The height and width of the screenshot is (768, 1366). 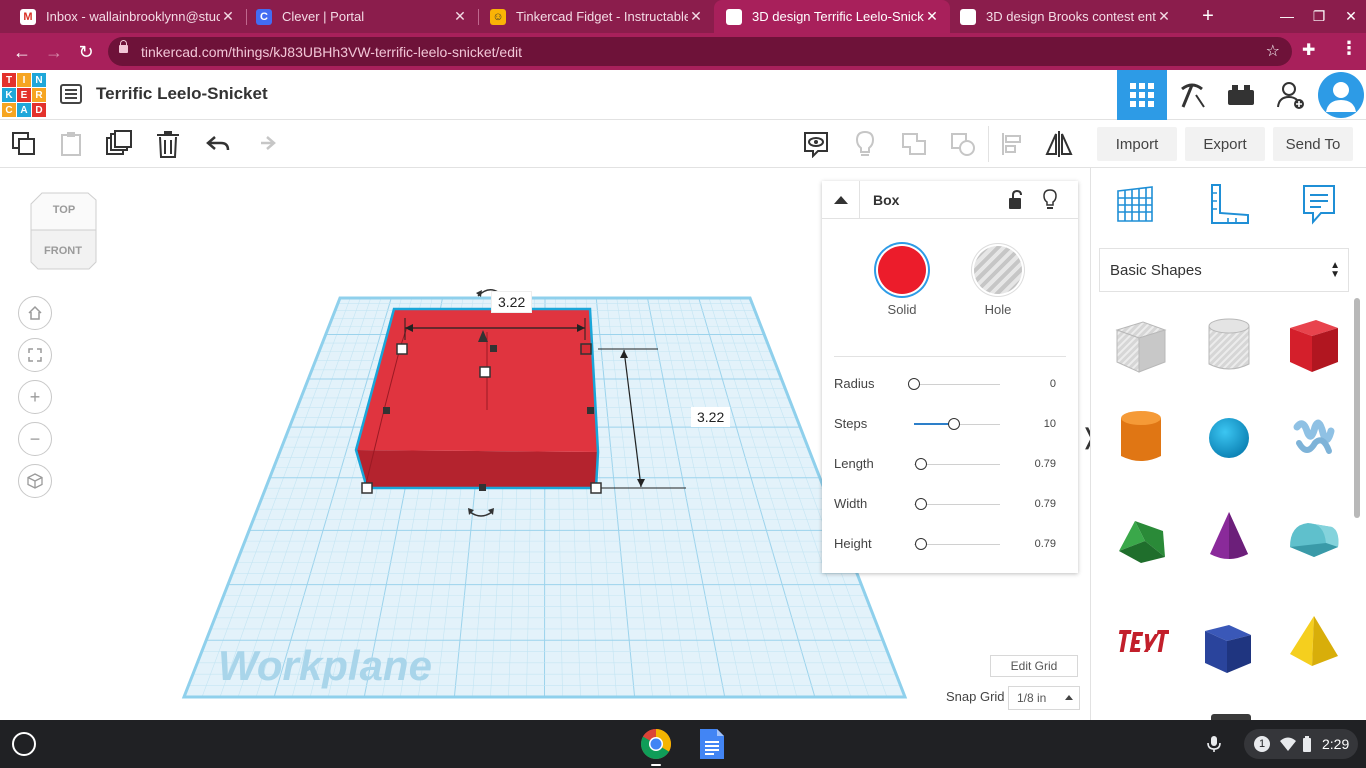 What do you see at coordinates (24, 744) in the screenshot?
I see `launcher-icon` at bounding box center [24, 744].